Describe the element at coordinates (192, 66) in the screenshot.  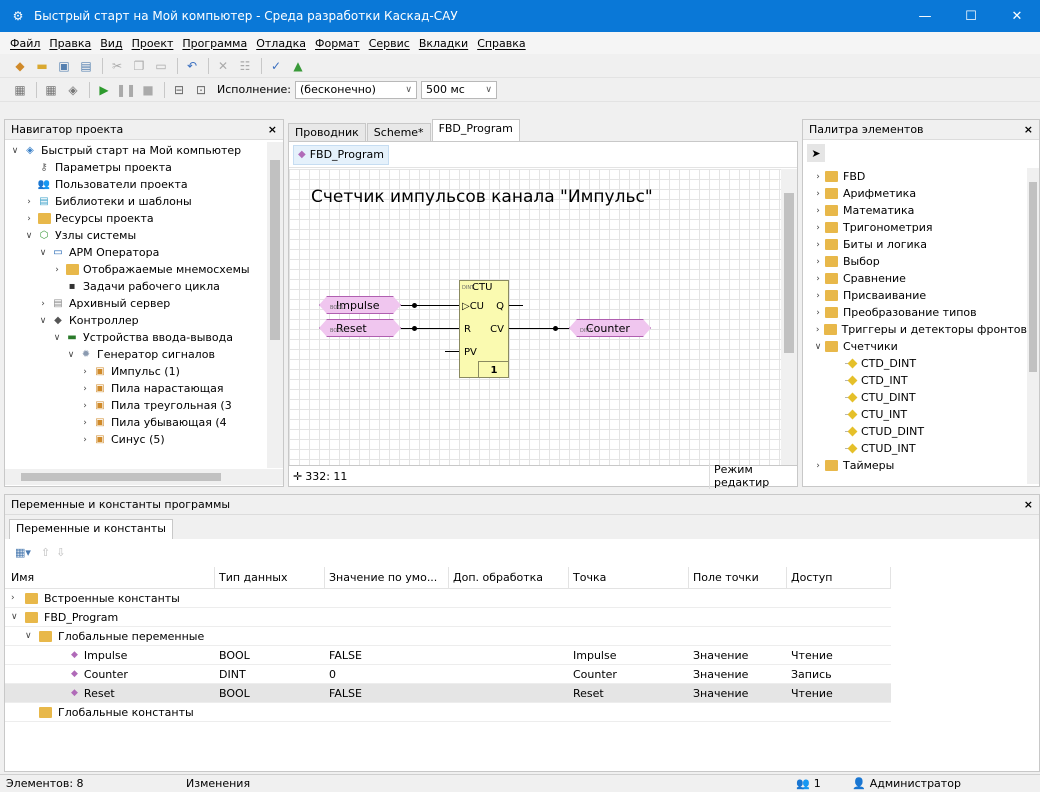
I see `undo-icon: ↶` at that location.